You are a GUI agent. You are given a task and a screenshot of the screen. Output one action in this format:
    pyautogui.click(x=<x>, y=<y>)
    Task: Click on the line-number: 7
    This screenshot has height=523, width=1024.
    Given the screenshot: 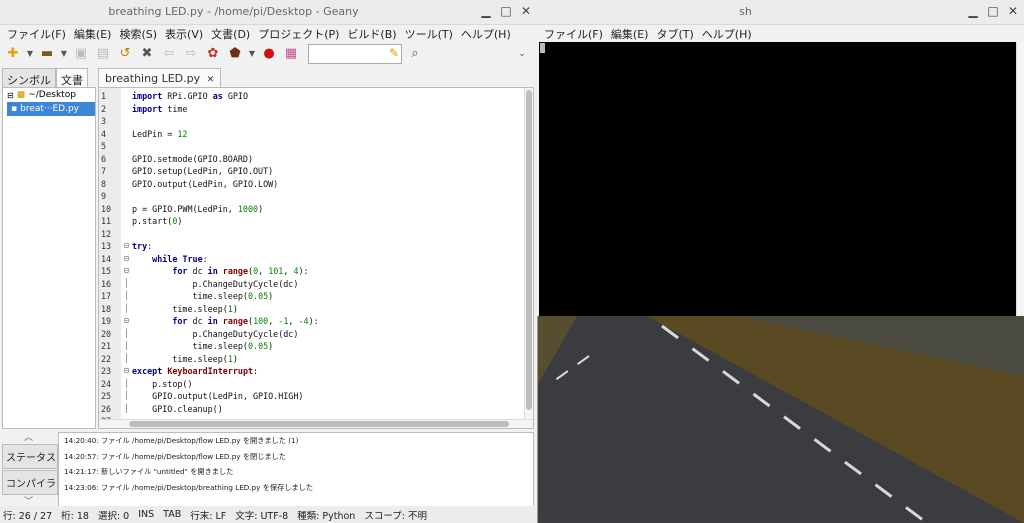 What is the action you would take?
    pyautogui.click(x=104, y=171)
    